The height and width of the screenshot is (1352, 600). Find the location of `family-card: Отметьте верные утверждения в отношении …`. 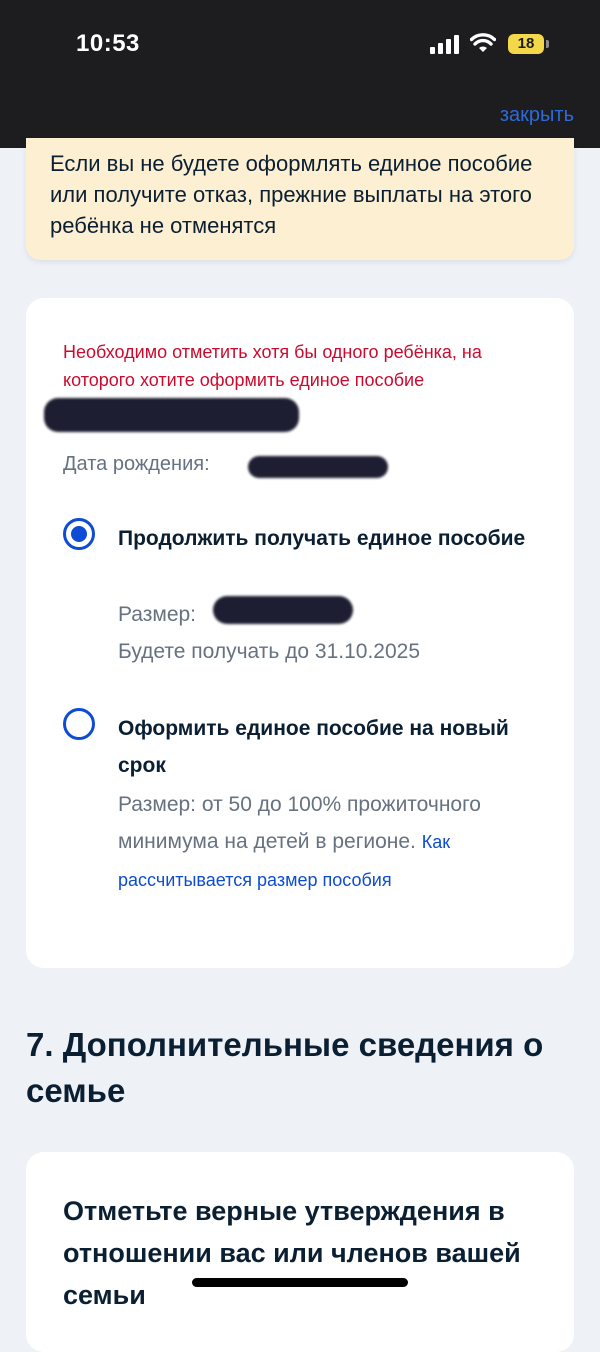

family-card: Отметьте верные утверждения в отношении … is located at coordinates (300, 1252).